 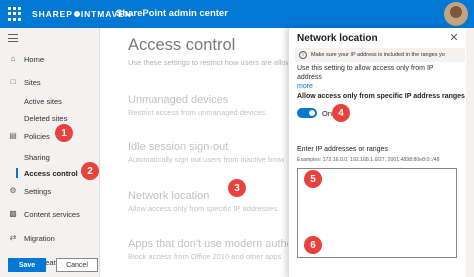 I want to click on nav-item-migration: ⇄ Migration, so click(x=50, y=238).